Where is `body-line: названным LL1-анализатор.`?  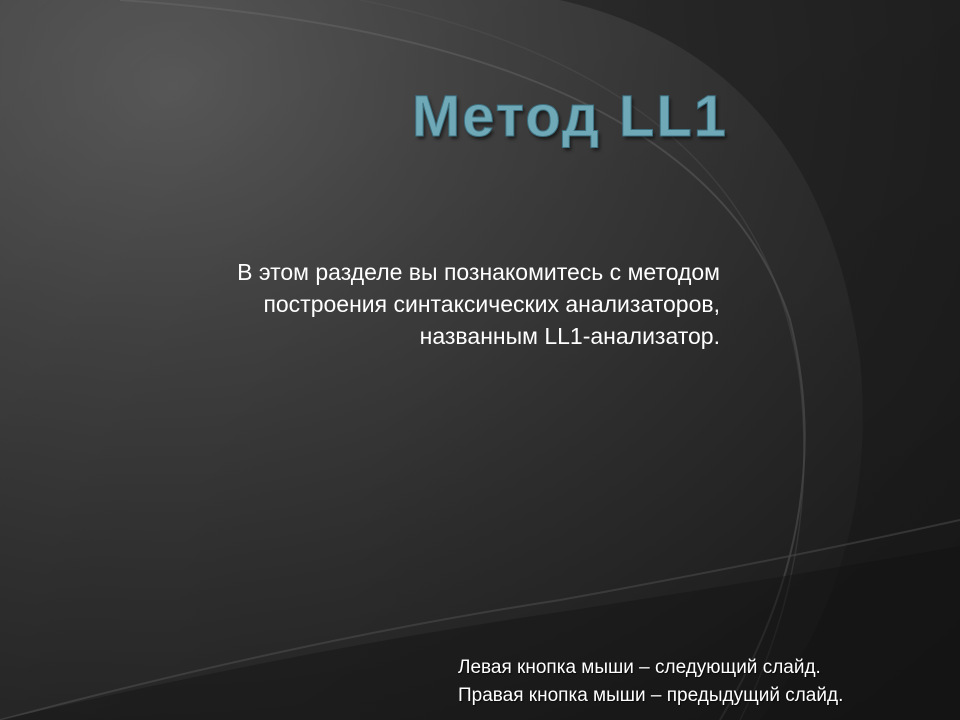 body-line: названным LL1-анализатор. is located at coordinates (569, 336).